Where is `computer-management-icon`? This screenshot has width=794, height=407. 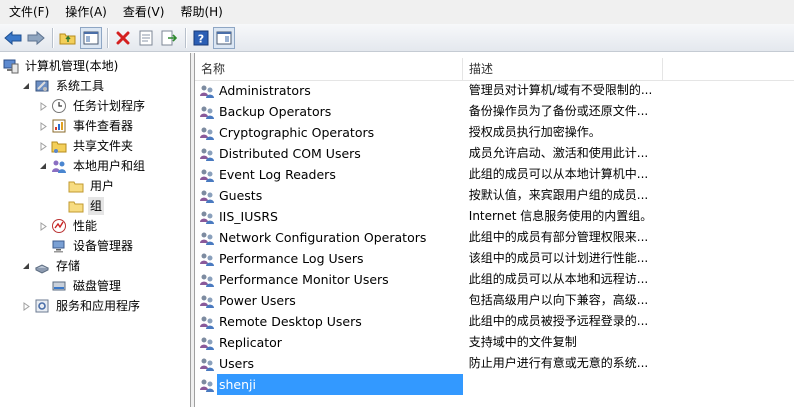
computer-management-icon is located at coordinates (11, 66).